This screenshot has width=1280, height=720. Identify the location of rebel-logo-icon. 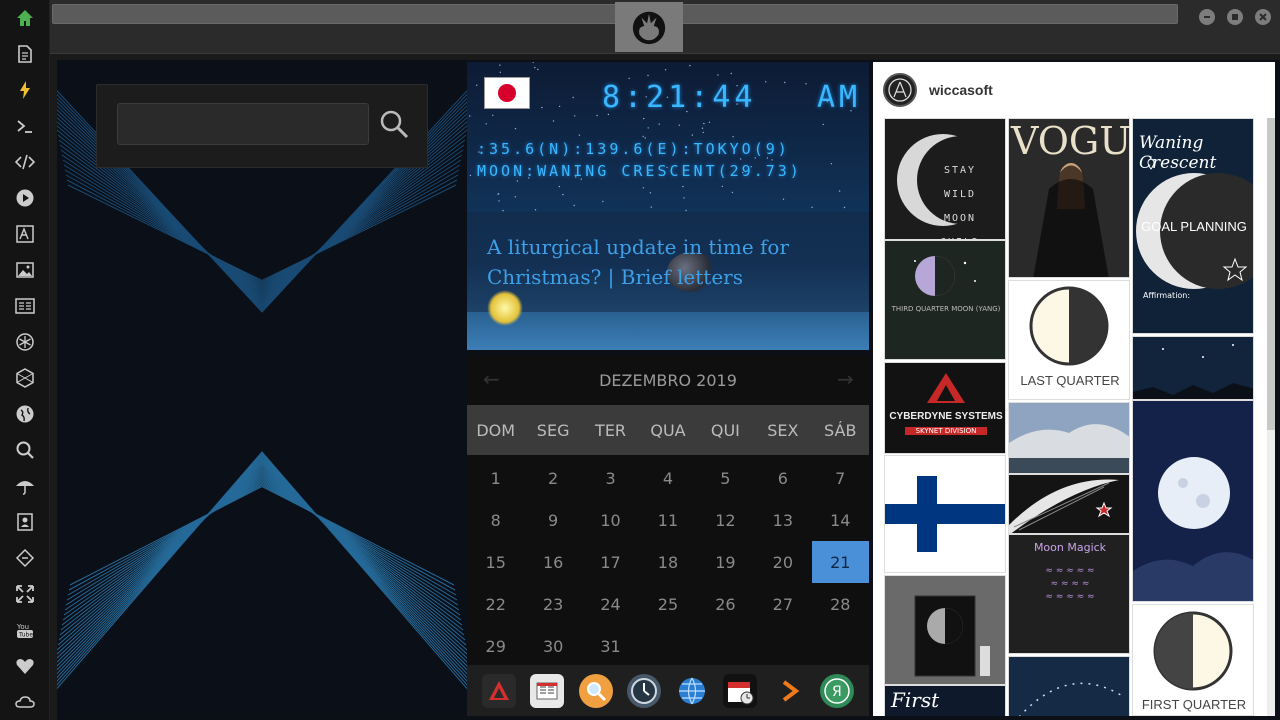
(649, 28).